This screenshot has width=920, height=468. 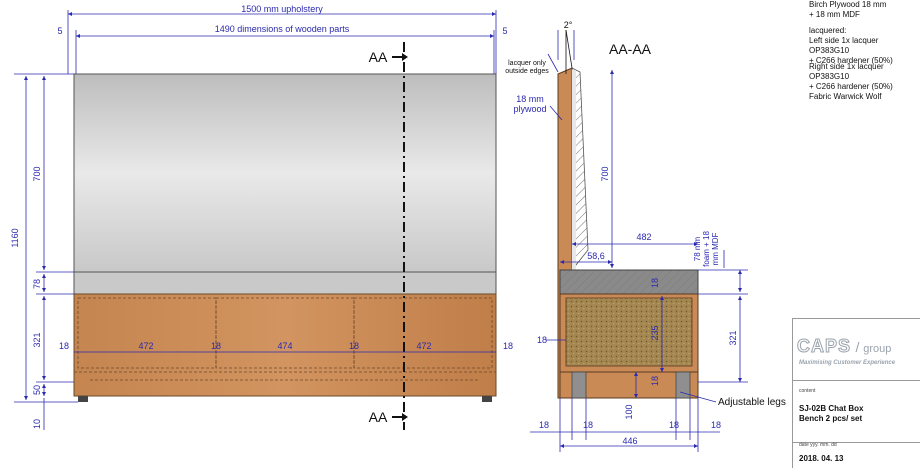 What do you see at coordinates (530, 104) in the screenshot?
I see `plywood-note: 18 mm plywood` at bounding box center [530, 104].